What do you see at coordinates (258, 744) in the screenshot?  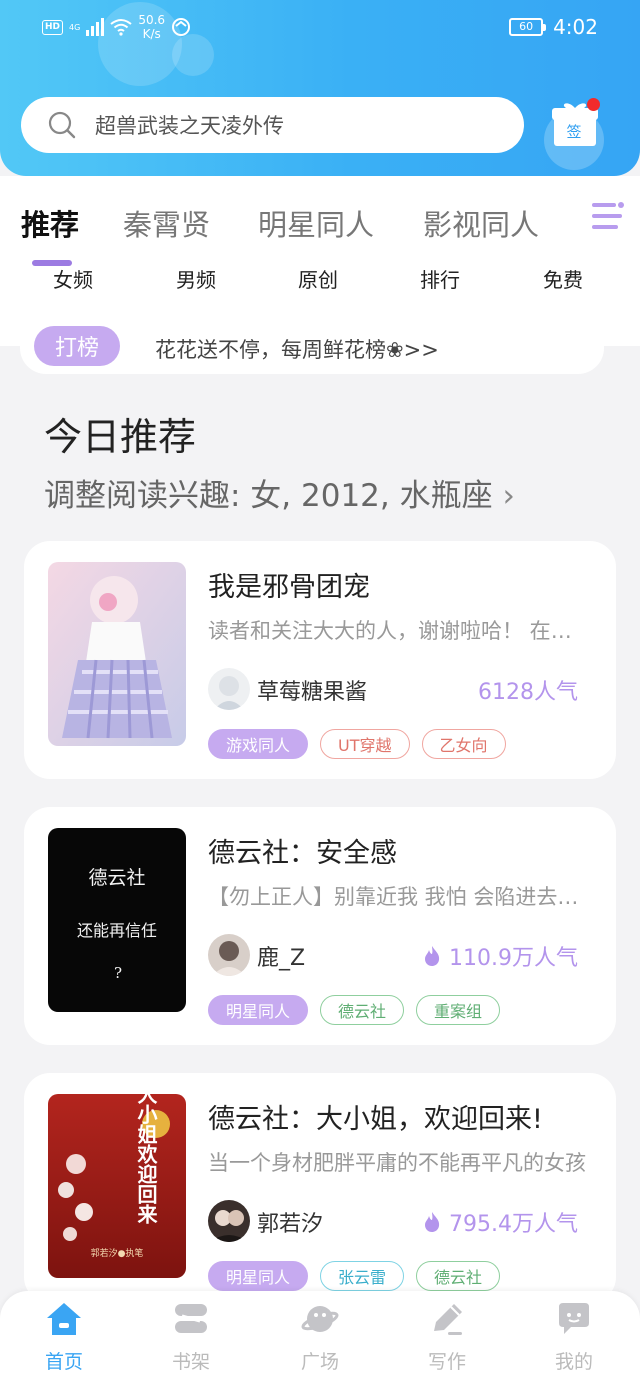 I see `tag: 游戏同人` at bounding box center [258, 744].